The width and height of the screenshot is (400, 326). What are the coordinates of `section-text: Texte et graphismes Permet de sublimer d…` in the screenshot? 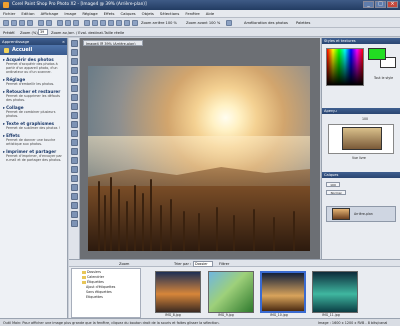 It's located at (33, 125).